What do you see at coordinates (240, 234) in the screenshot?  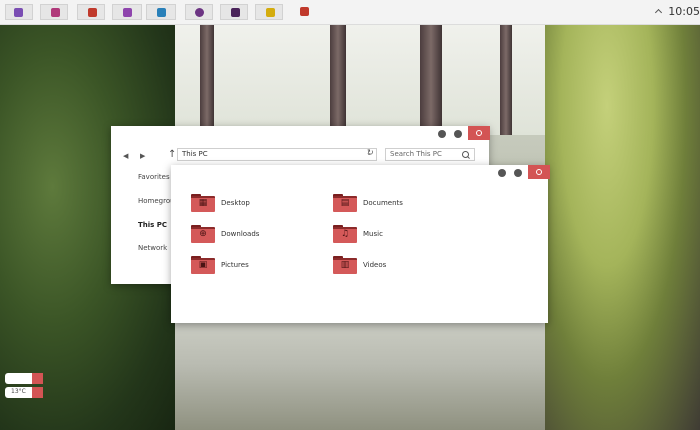 I see `folder-label: Downloads` at bounding box center [240, 234].